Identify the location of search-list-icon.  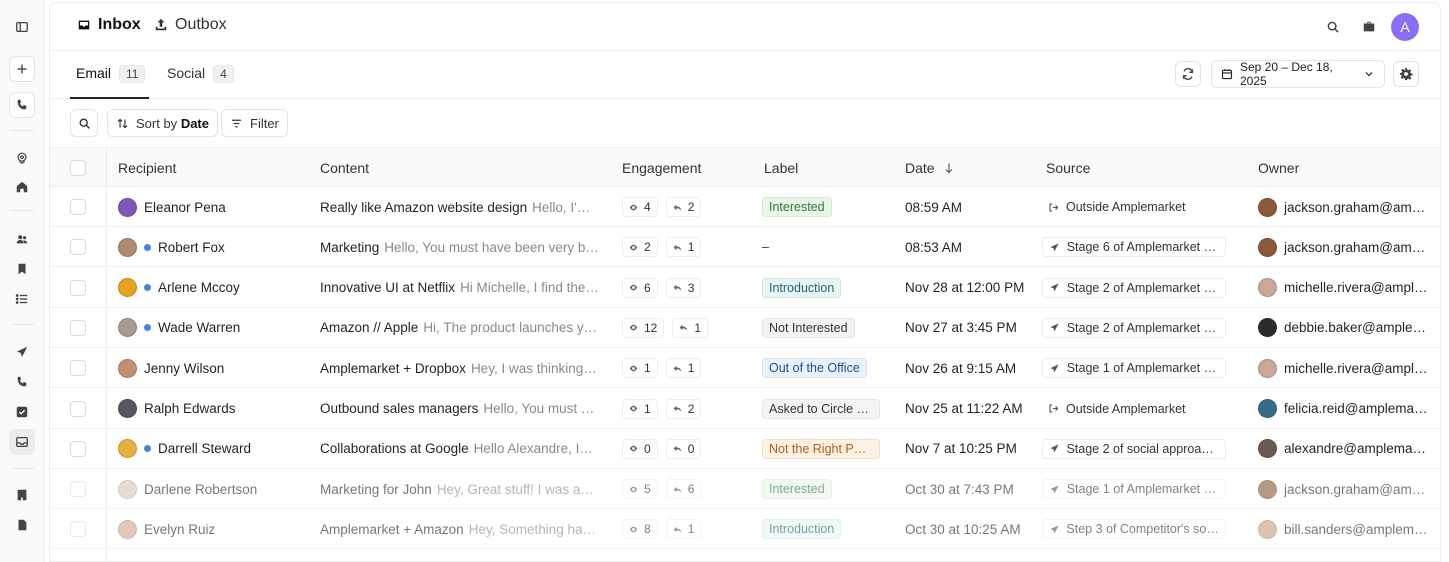
(84, 123).